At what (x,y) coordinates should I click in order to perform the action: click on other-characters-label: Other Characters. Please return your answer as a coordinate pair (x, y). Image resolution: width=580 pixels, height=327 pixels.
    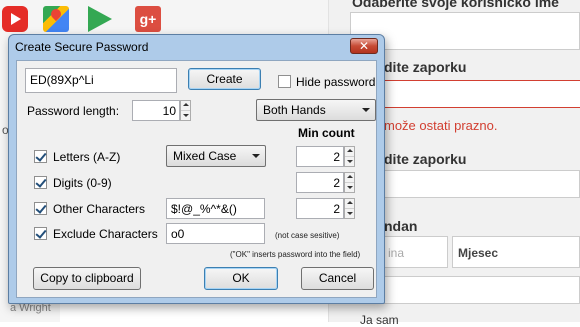
    Looking at the image, I should click on (99, 209).